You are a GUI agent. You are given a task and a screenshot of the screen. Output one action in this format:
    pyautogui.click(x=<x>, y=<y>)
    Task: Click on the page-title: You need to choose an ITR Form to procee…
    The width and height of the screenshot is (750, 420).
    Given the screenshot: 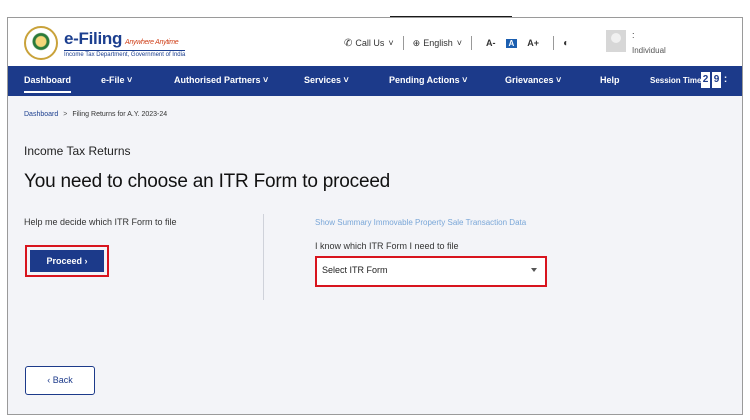 What is the action you would take?
    pyautogui.click(x=207, y=181)
    